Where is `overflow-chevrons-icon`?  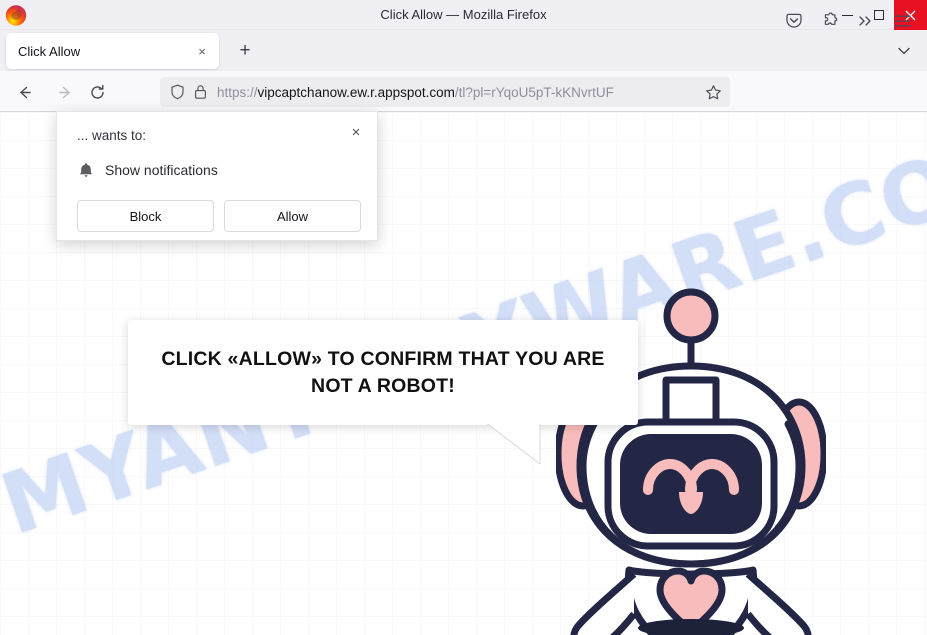 overflow-chevrons-icon is located at coordinates (866, 21).